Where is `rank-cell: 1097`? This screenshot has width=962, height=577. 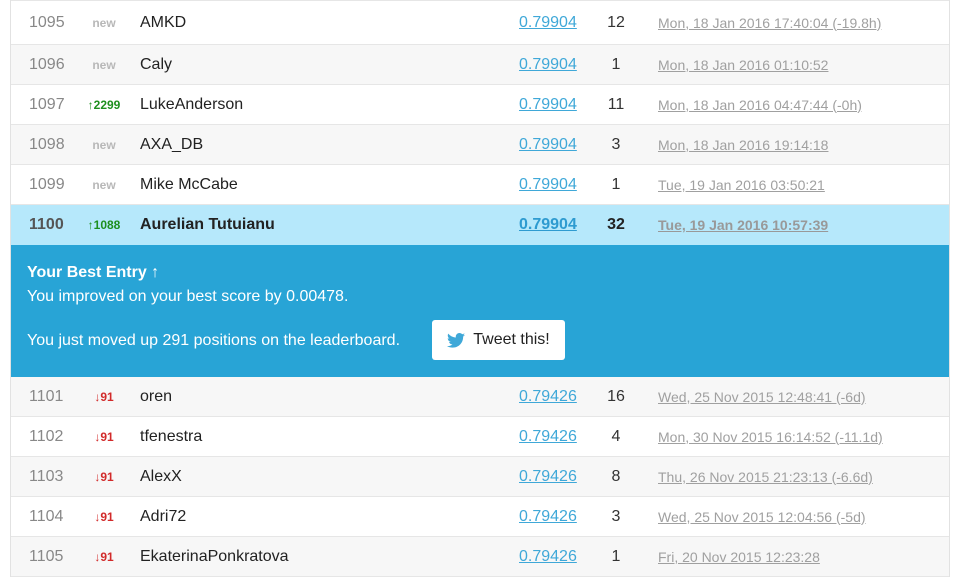 rank-cell: 1097 is located at coordinates (47, 104).